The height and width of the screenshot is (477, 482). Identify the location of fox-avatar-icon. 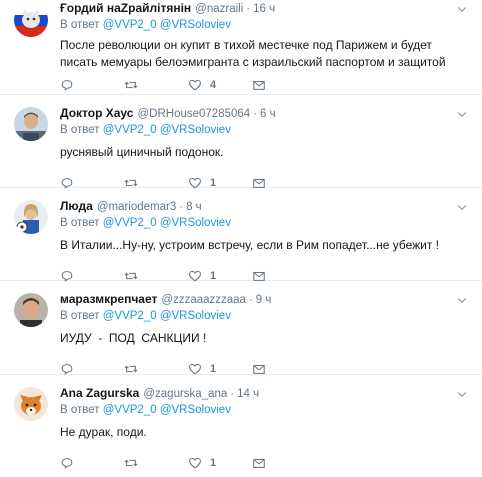
(31, 404).